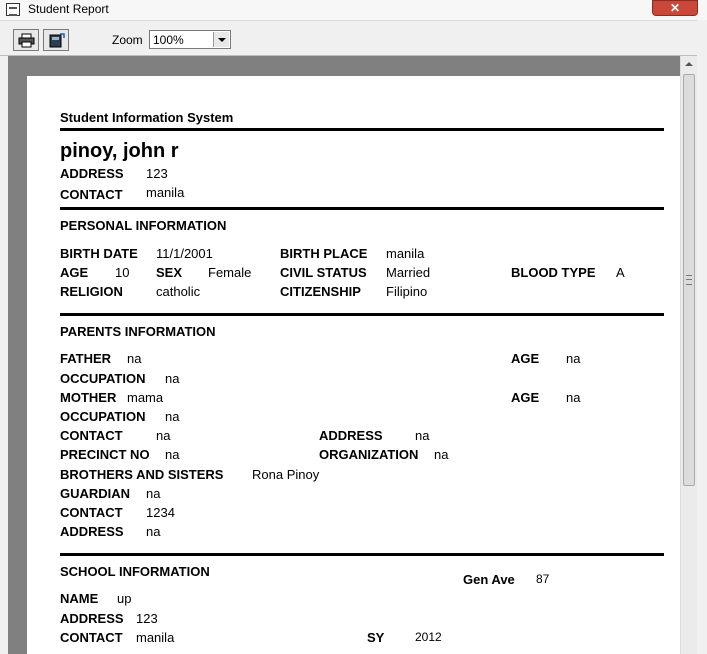 This screenshot has height=654, width=707. What do you see at coordinates (68, 9) in the screenshot?
I see `window-title: Student Report` at bounding box center [68, 9].